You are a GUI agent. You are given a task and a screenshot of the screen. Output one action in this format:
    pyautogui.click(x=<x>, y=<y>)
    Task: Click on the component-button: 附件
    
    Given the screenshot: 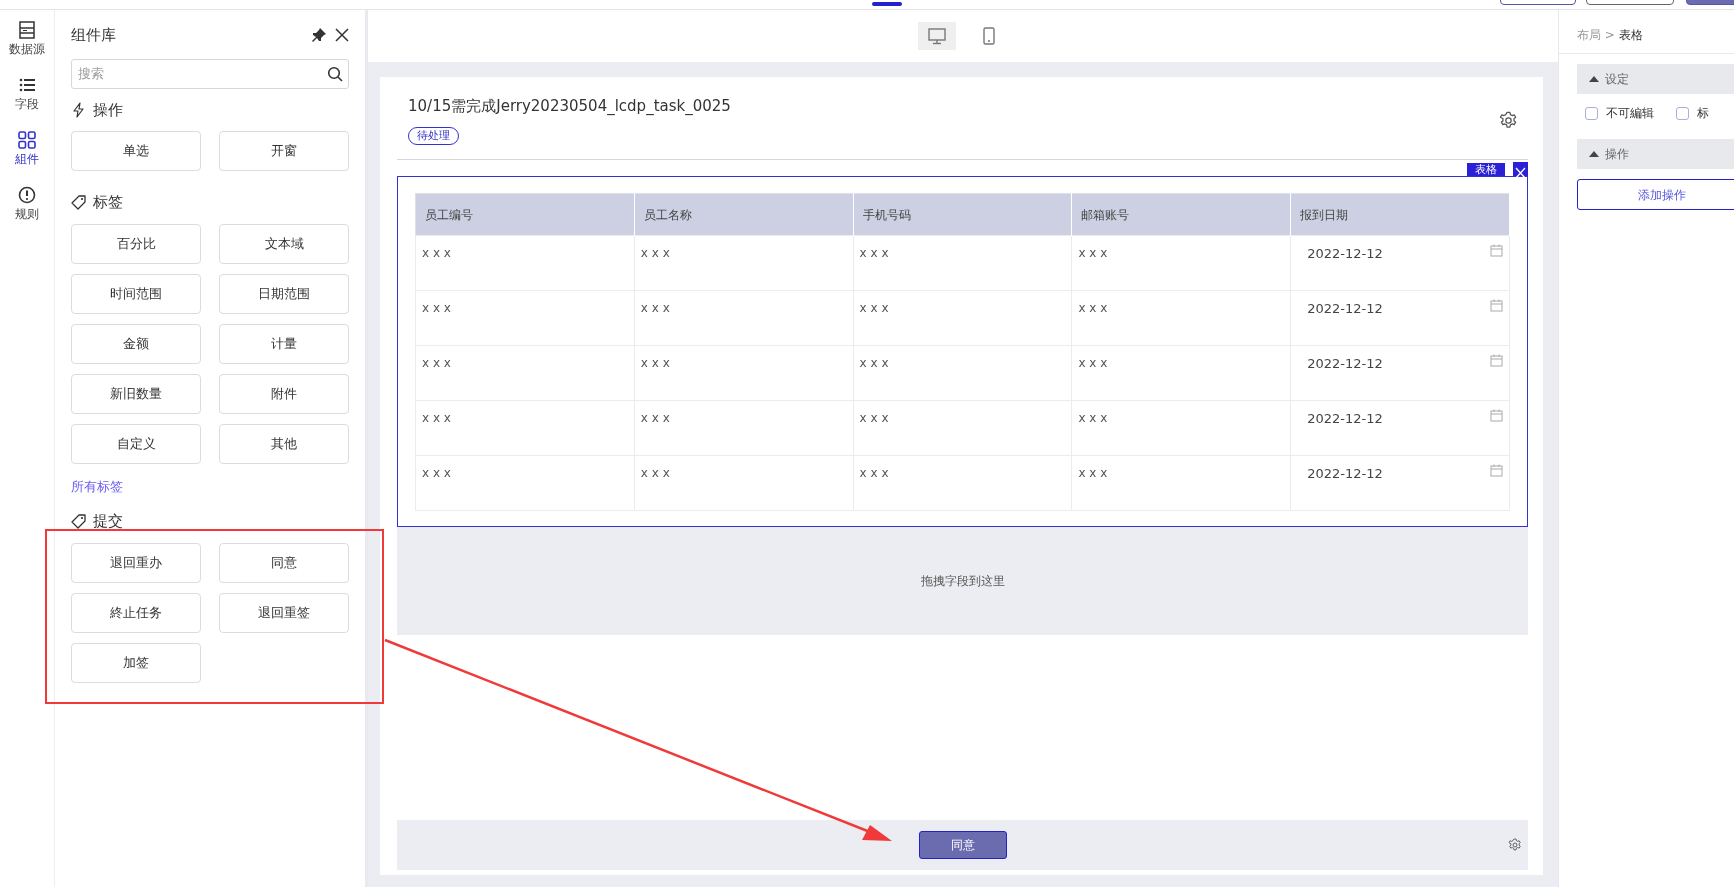 What is the action you would take?
    pyautogui.click(x=284, y=393)
    